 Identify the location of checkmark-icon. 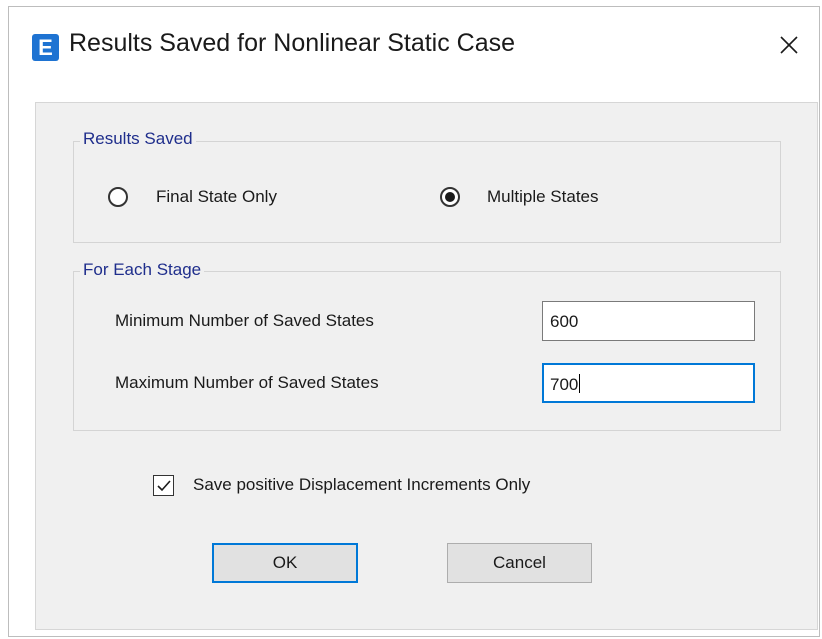
(164, 486).